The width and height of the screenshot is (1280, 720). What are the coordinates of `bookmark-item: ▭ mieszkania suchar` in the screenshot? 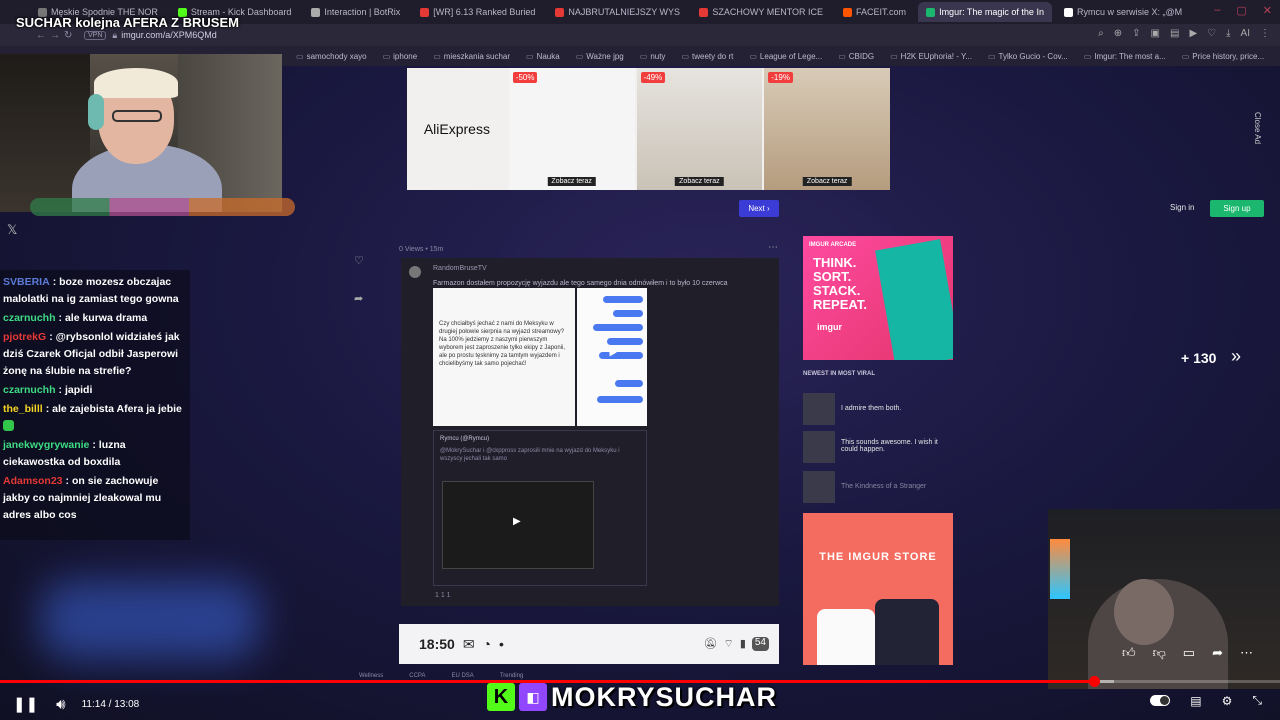 It's located at (471, 56).